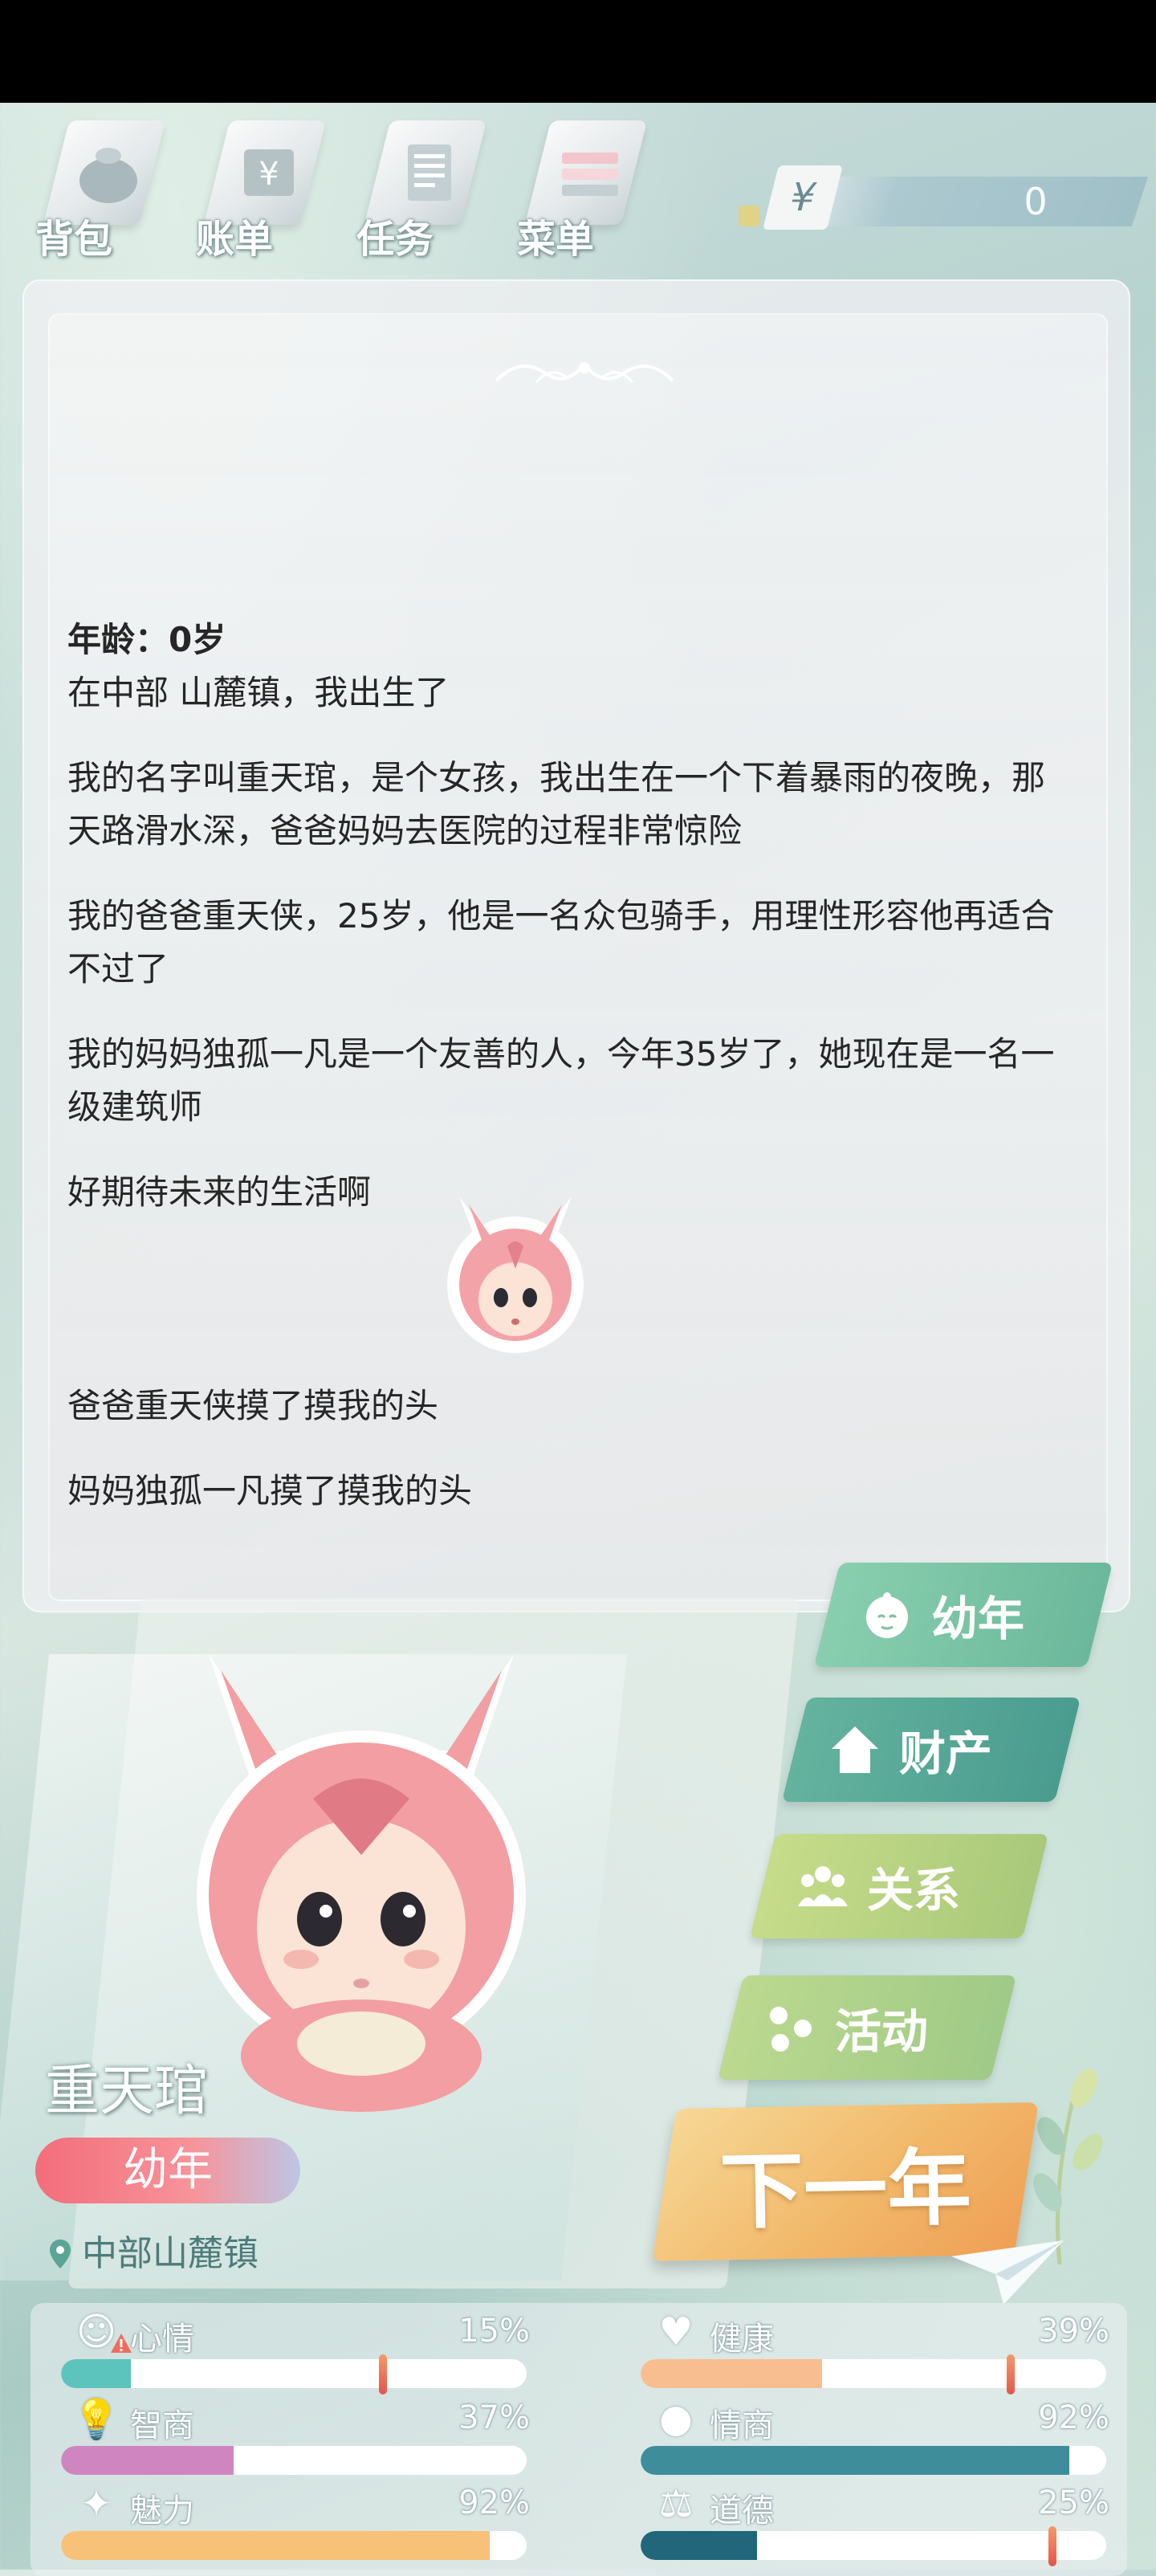  What do you see at coordinates (855, 1750) in the screenshot?
I see `house-icon` at bounding box center [855, 1750].